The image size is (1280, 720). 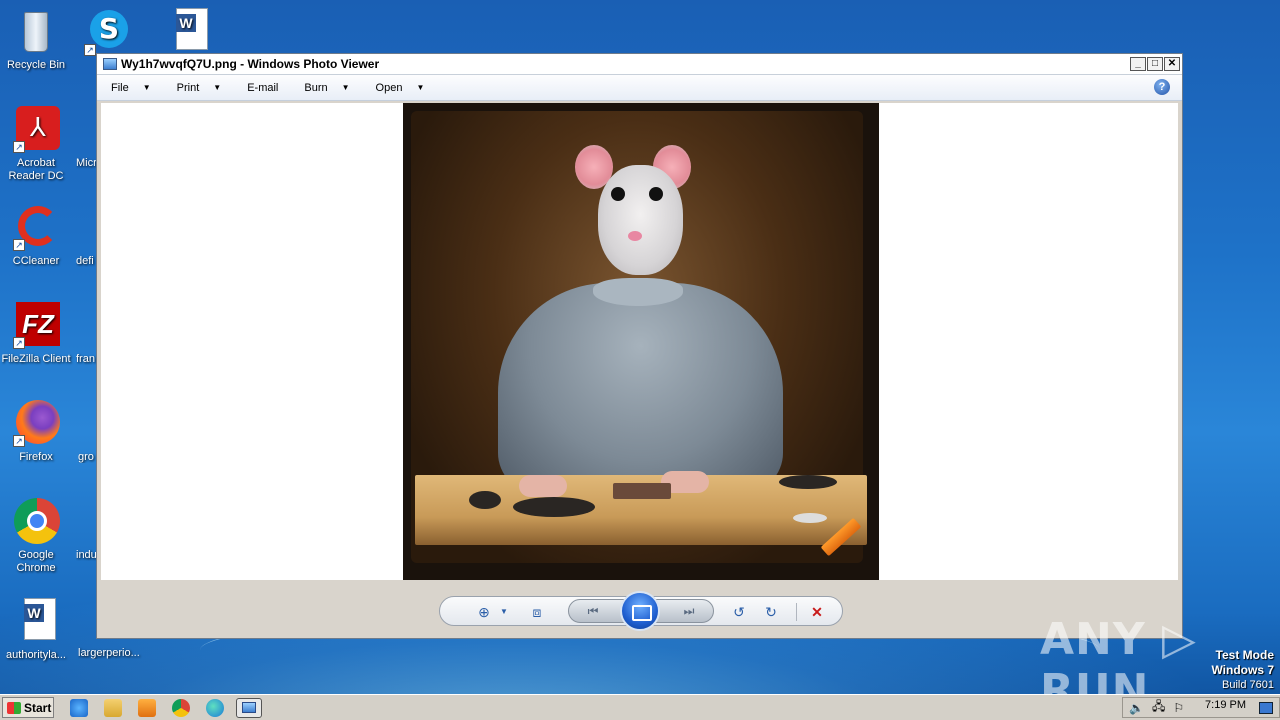 I want to click on menu-email: E-mail, so click(x=262, y=88).